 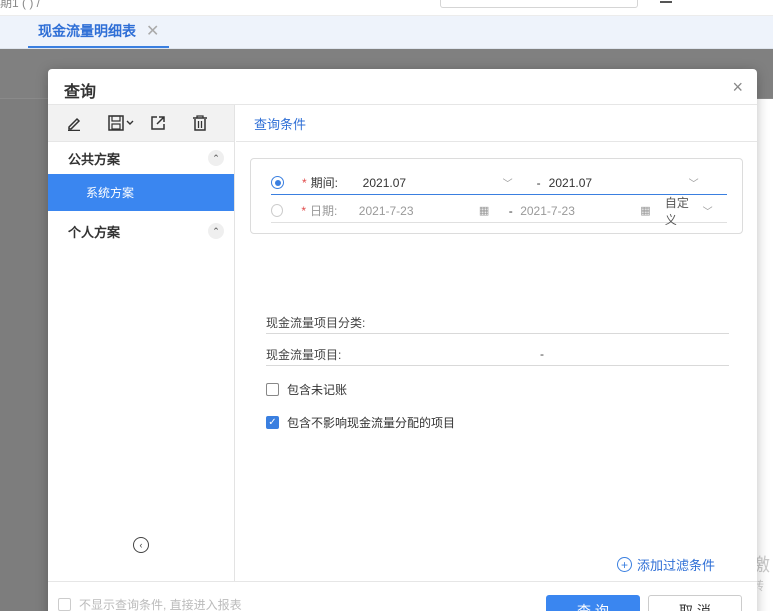 I want to click on group-public-schemes: 公共方案 ⌃, so click(x=141, y=158).